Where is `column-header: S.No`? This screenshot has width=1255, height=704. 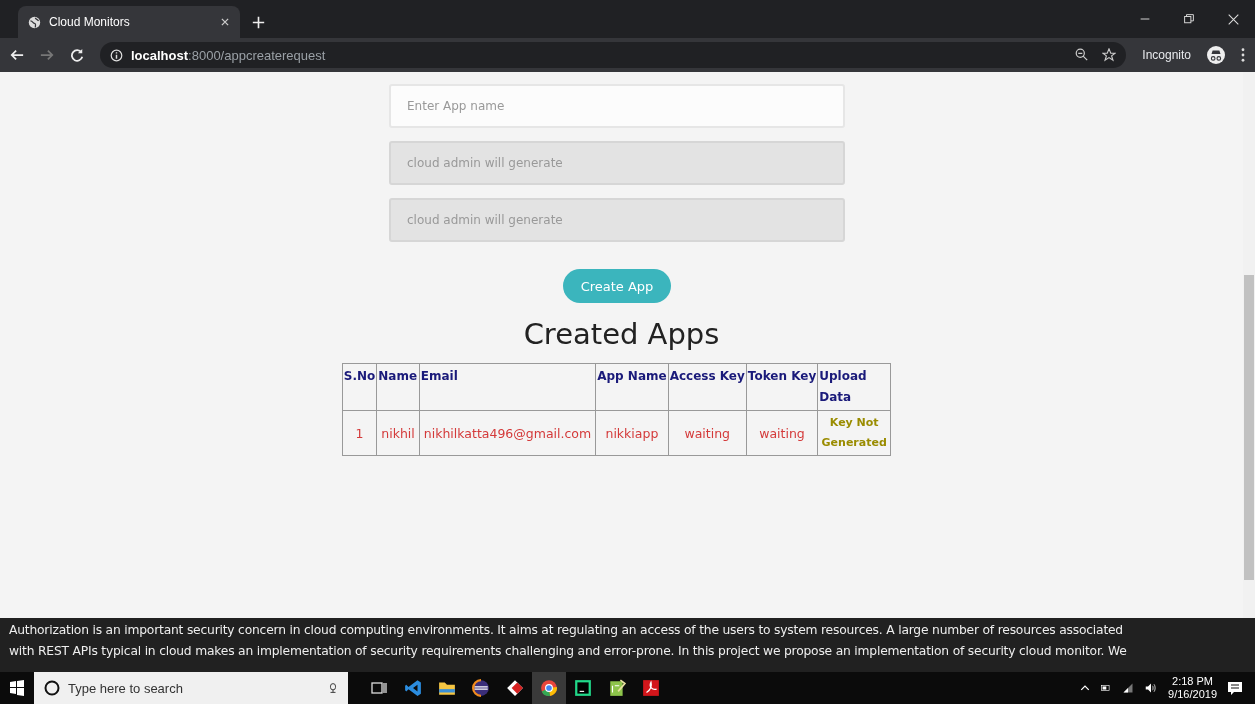 column-header: S.No is located at coordinates (359, 387).